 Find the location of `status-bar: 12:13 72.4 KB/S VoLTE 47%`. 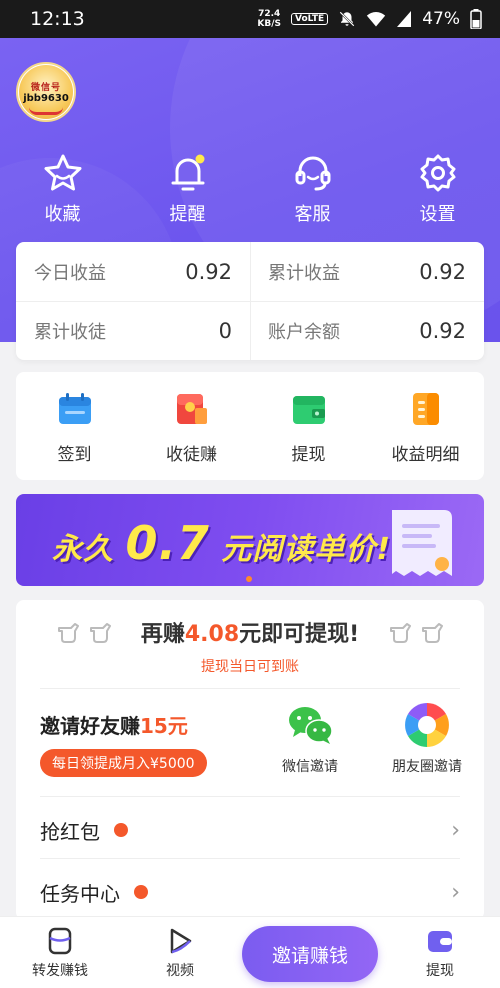

status-bar: 12:13 72.4 KB/S VoLTE 47% is located at coordinates (250, 19).